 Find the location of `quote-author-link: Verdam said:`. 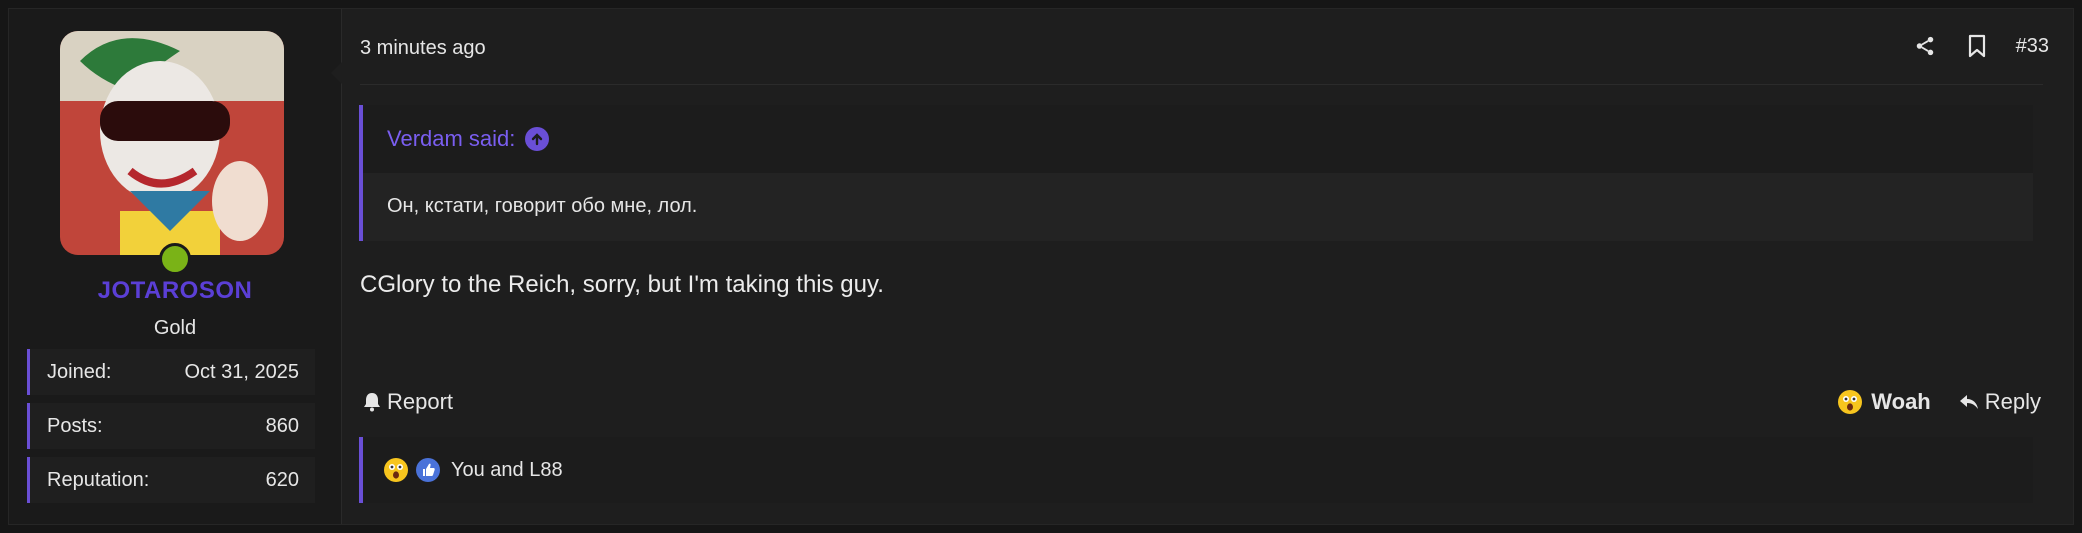

quote-author-link: Verdam said: is located at coordinates (451, 139).